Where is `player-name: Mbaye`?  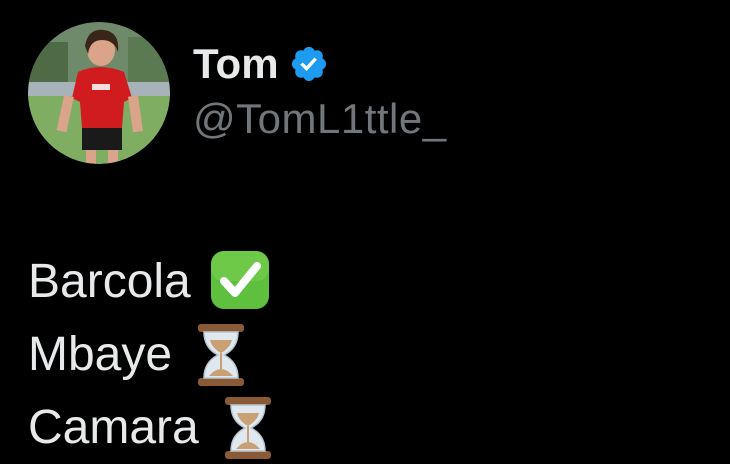
player-name: Mbaye is located at coordinates (100, 354).